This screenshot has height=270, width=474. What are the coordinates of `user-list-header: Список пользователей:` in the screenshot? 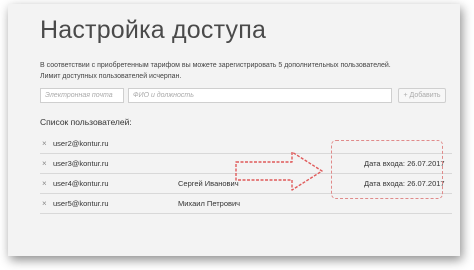 It's located at (86, 122).